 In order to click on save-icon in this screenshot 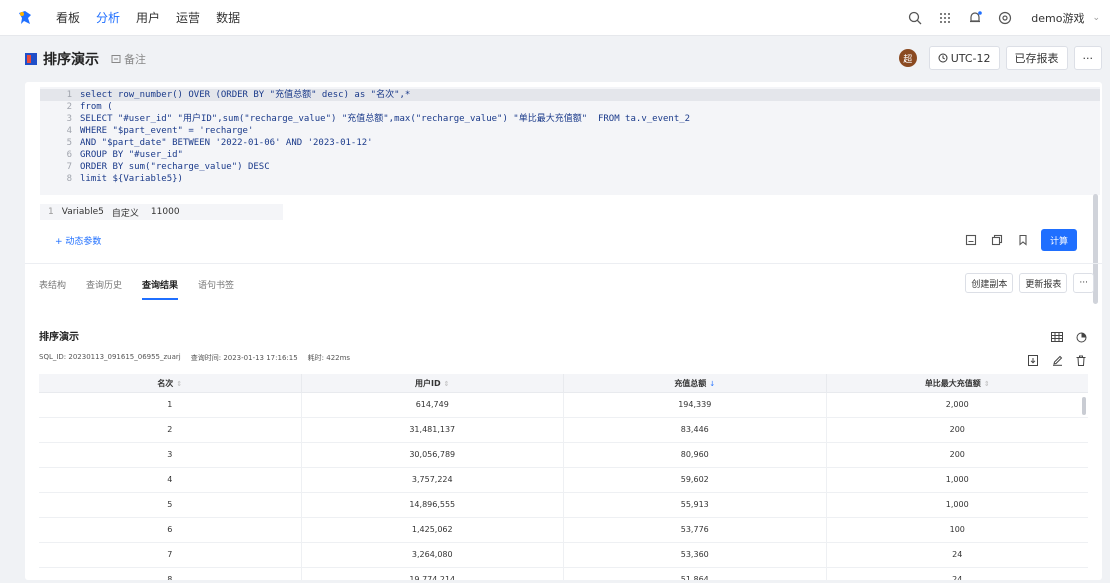, I will do `click(971, 240)`.